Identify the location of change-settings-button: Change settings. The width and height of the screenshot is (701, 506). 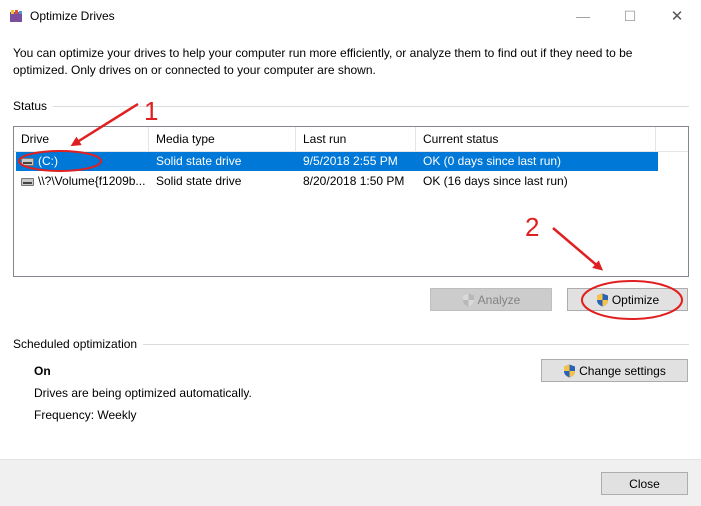
(614, 370).